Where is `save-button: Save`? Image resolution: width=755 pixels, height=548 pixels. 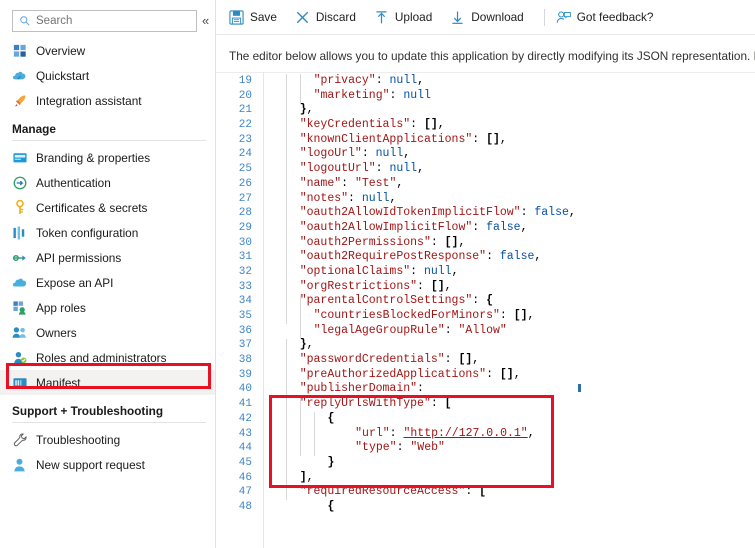 save-button: Save is located at coordinates (257, 17).